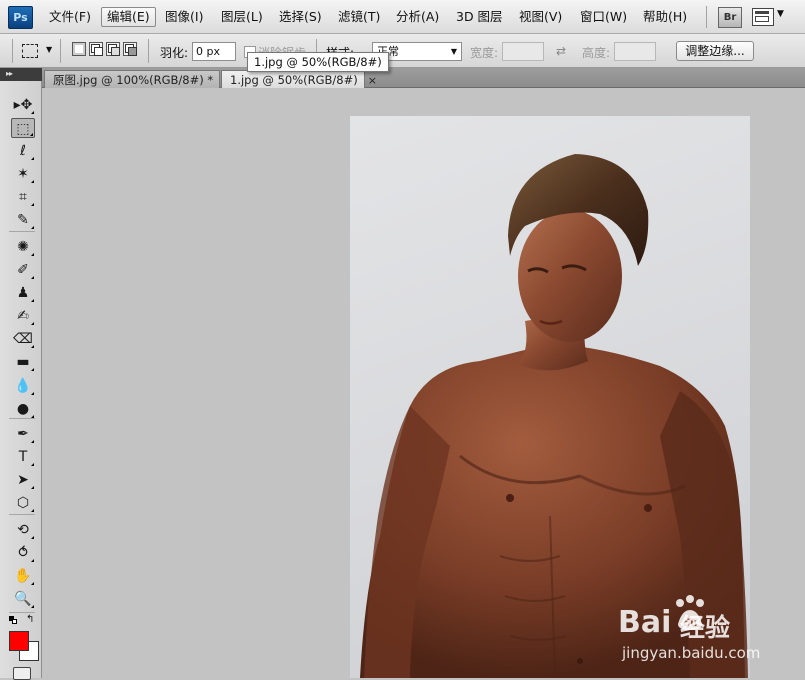 Image resolution: width=805 pixels, height=680 pixels. Describe the element at coordinates (133, 80) in the screenshot. I see `tab-original-label: 原图.jpg @ 100%(RGB/8#) *` at that location.